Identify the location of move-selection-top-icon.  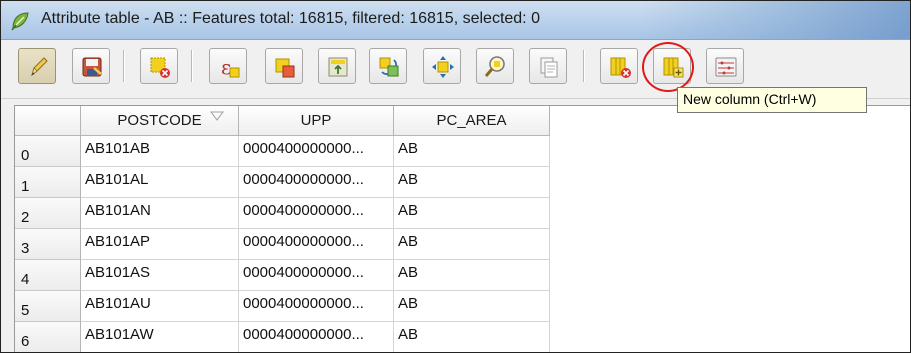
(338, 67).